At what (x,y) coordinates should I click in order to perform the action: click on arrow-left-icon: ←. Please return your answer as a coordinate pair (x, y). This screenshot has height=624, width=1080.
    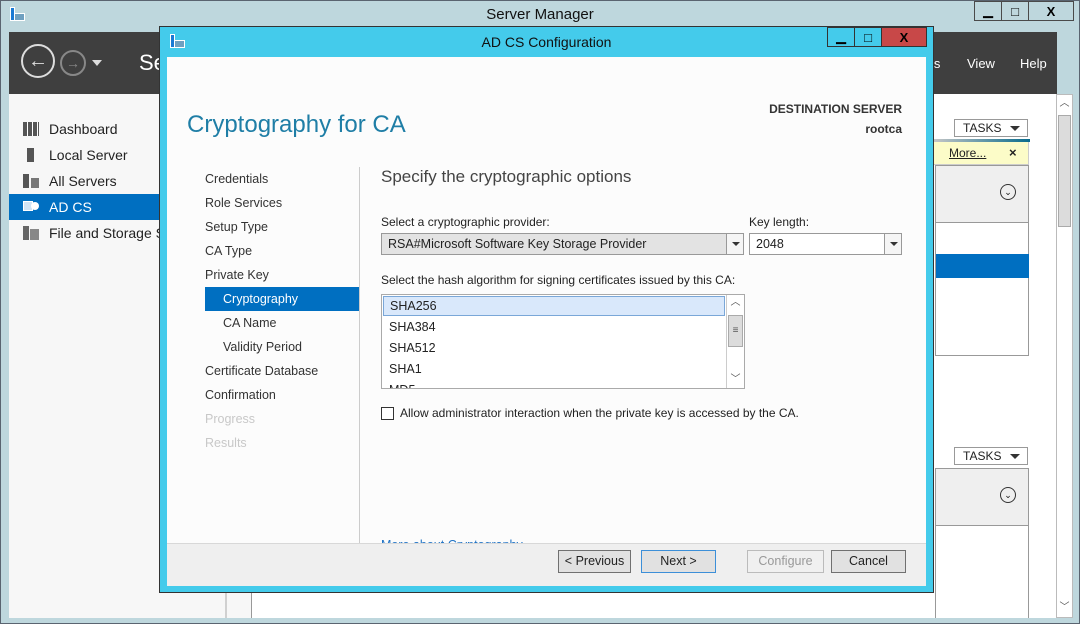
    Looking at the image, I should click on (38, 60).